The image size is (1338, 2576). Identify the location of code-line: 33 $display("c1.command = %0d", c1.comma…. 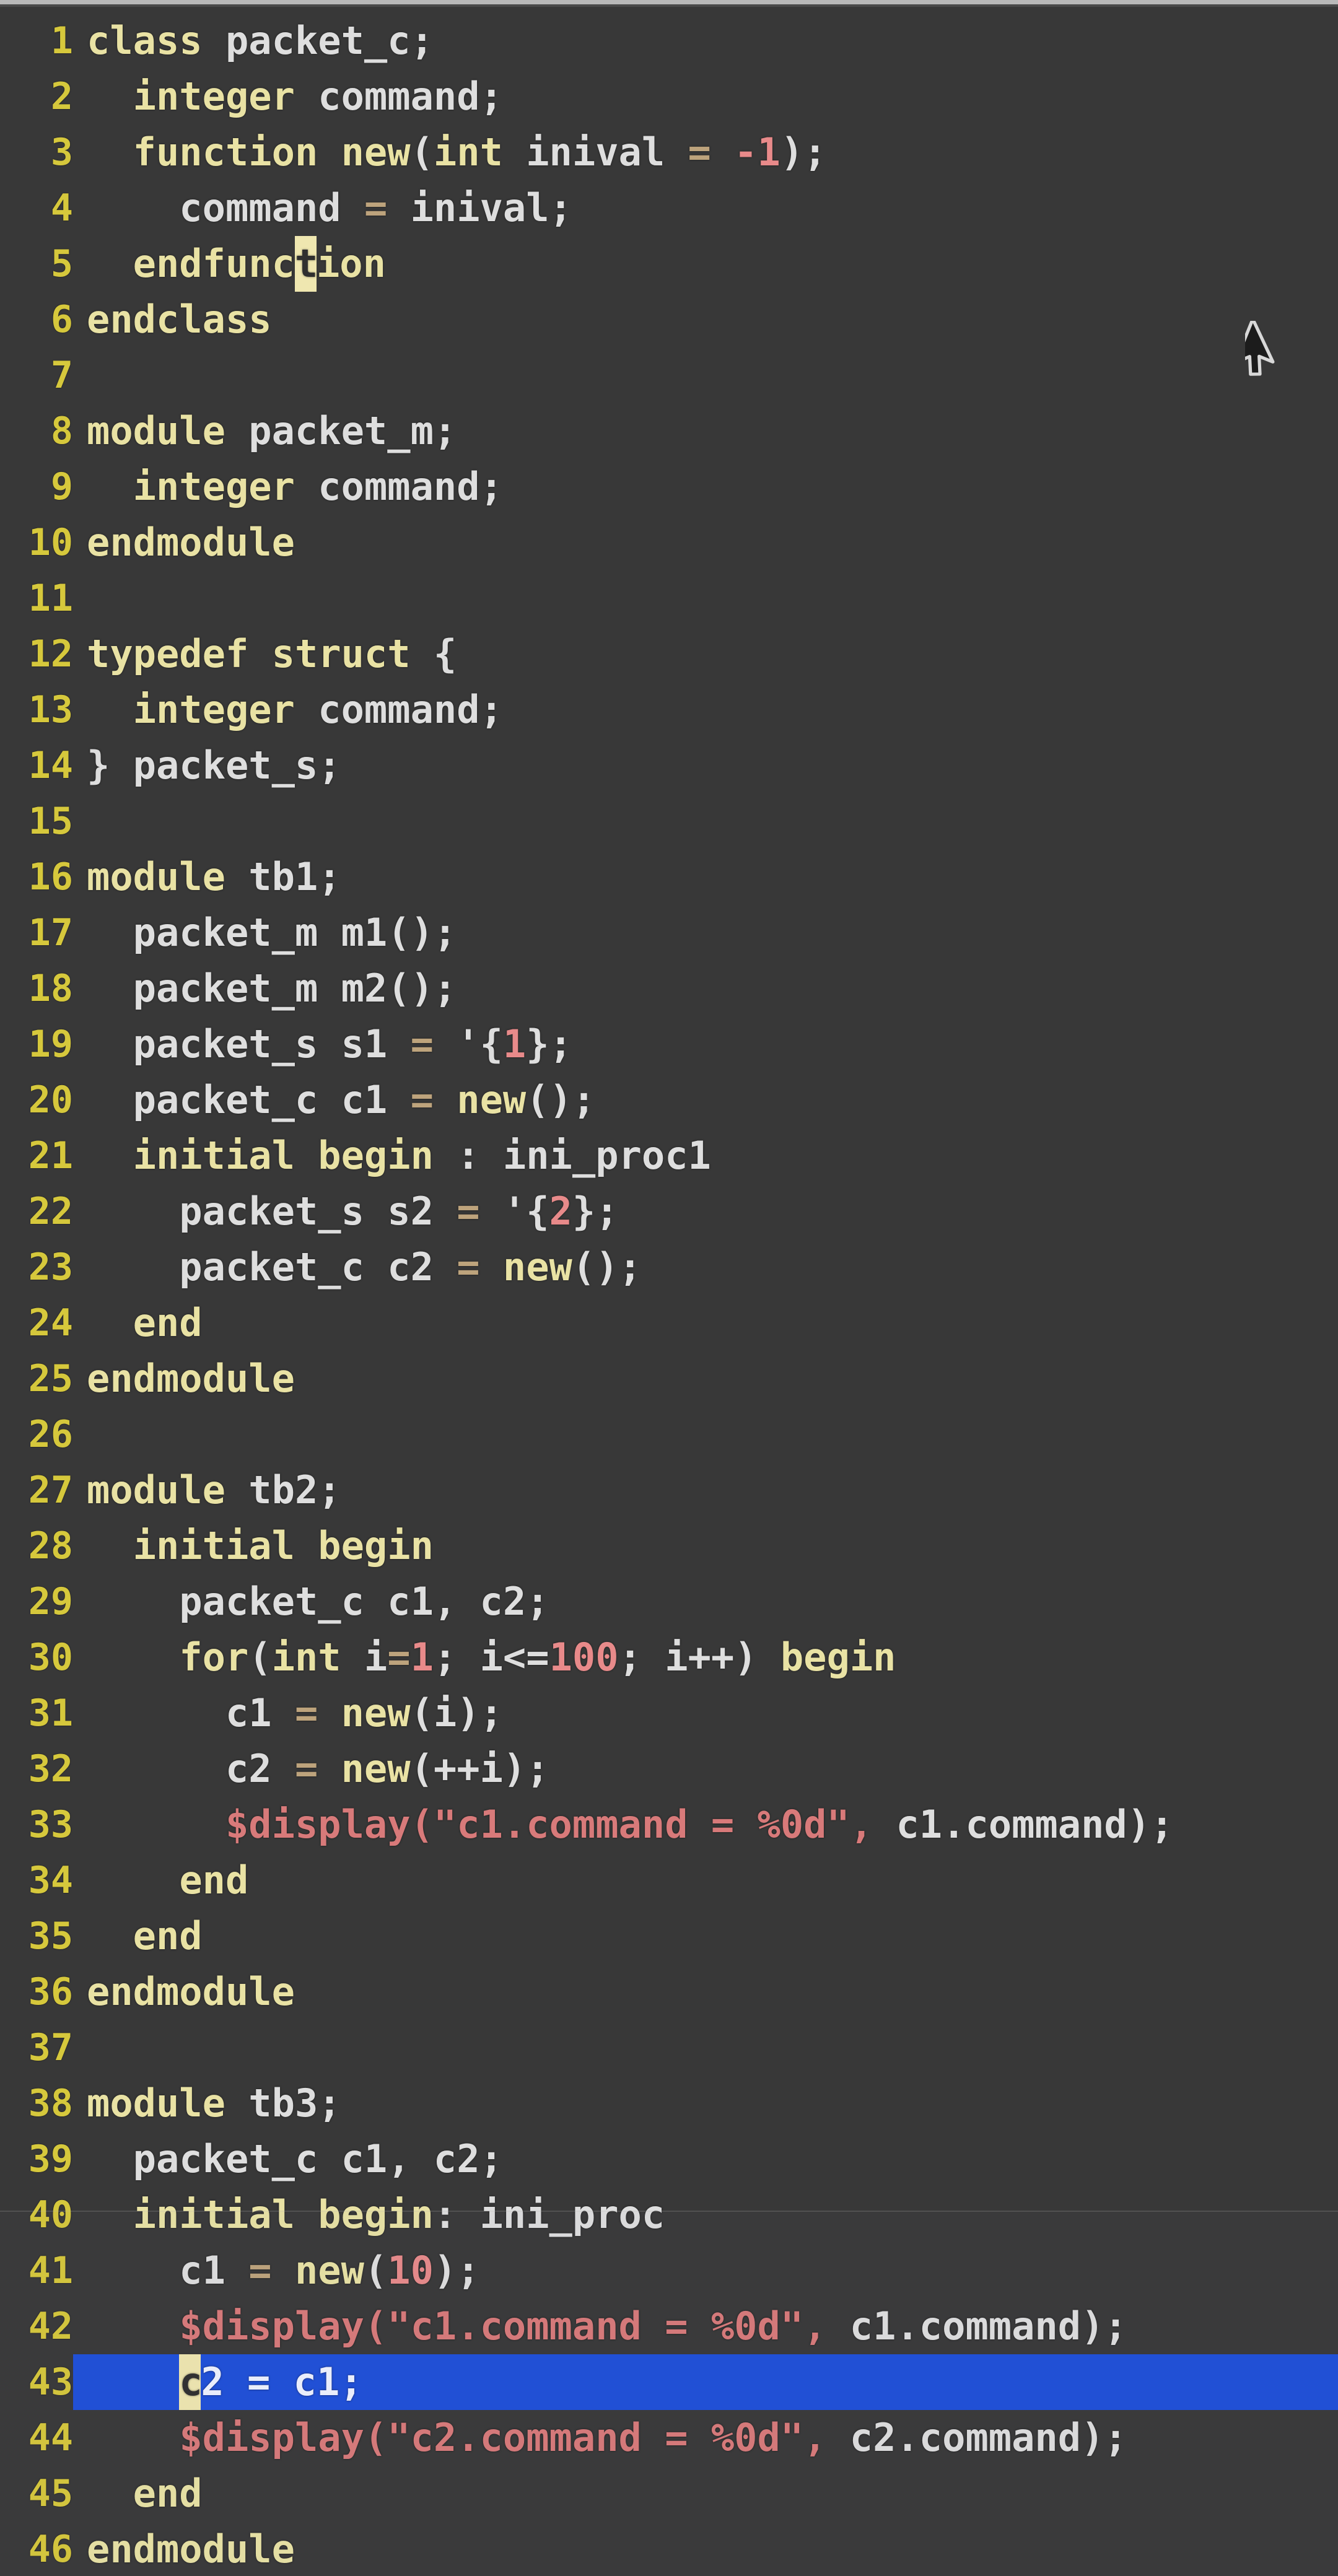
(669, 1825).